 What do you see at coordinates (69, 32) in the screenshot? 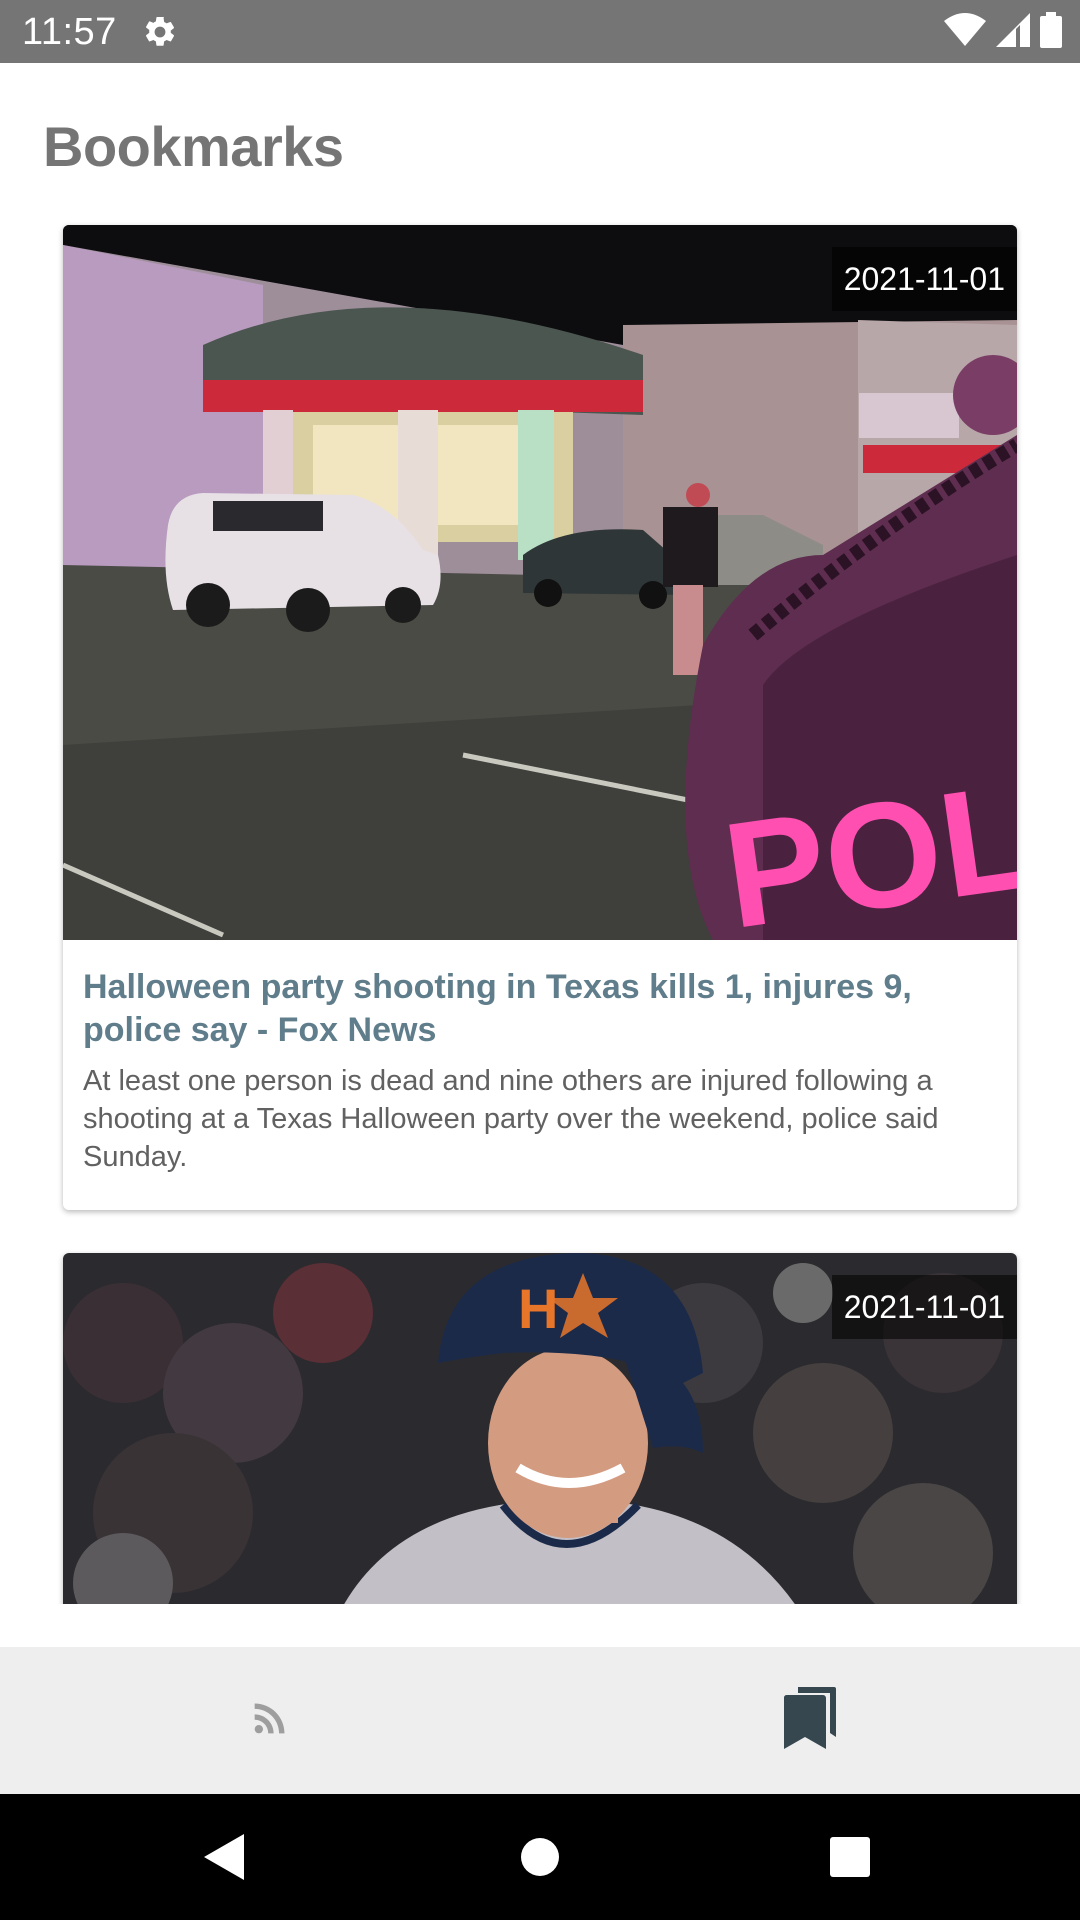
I see `status-time: 11:57` at bounding box center [69, 32].